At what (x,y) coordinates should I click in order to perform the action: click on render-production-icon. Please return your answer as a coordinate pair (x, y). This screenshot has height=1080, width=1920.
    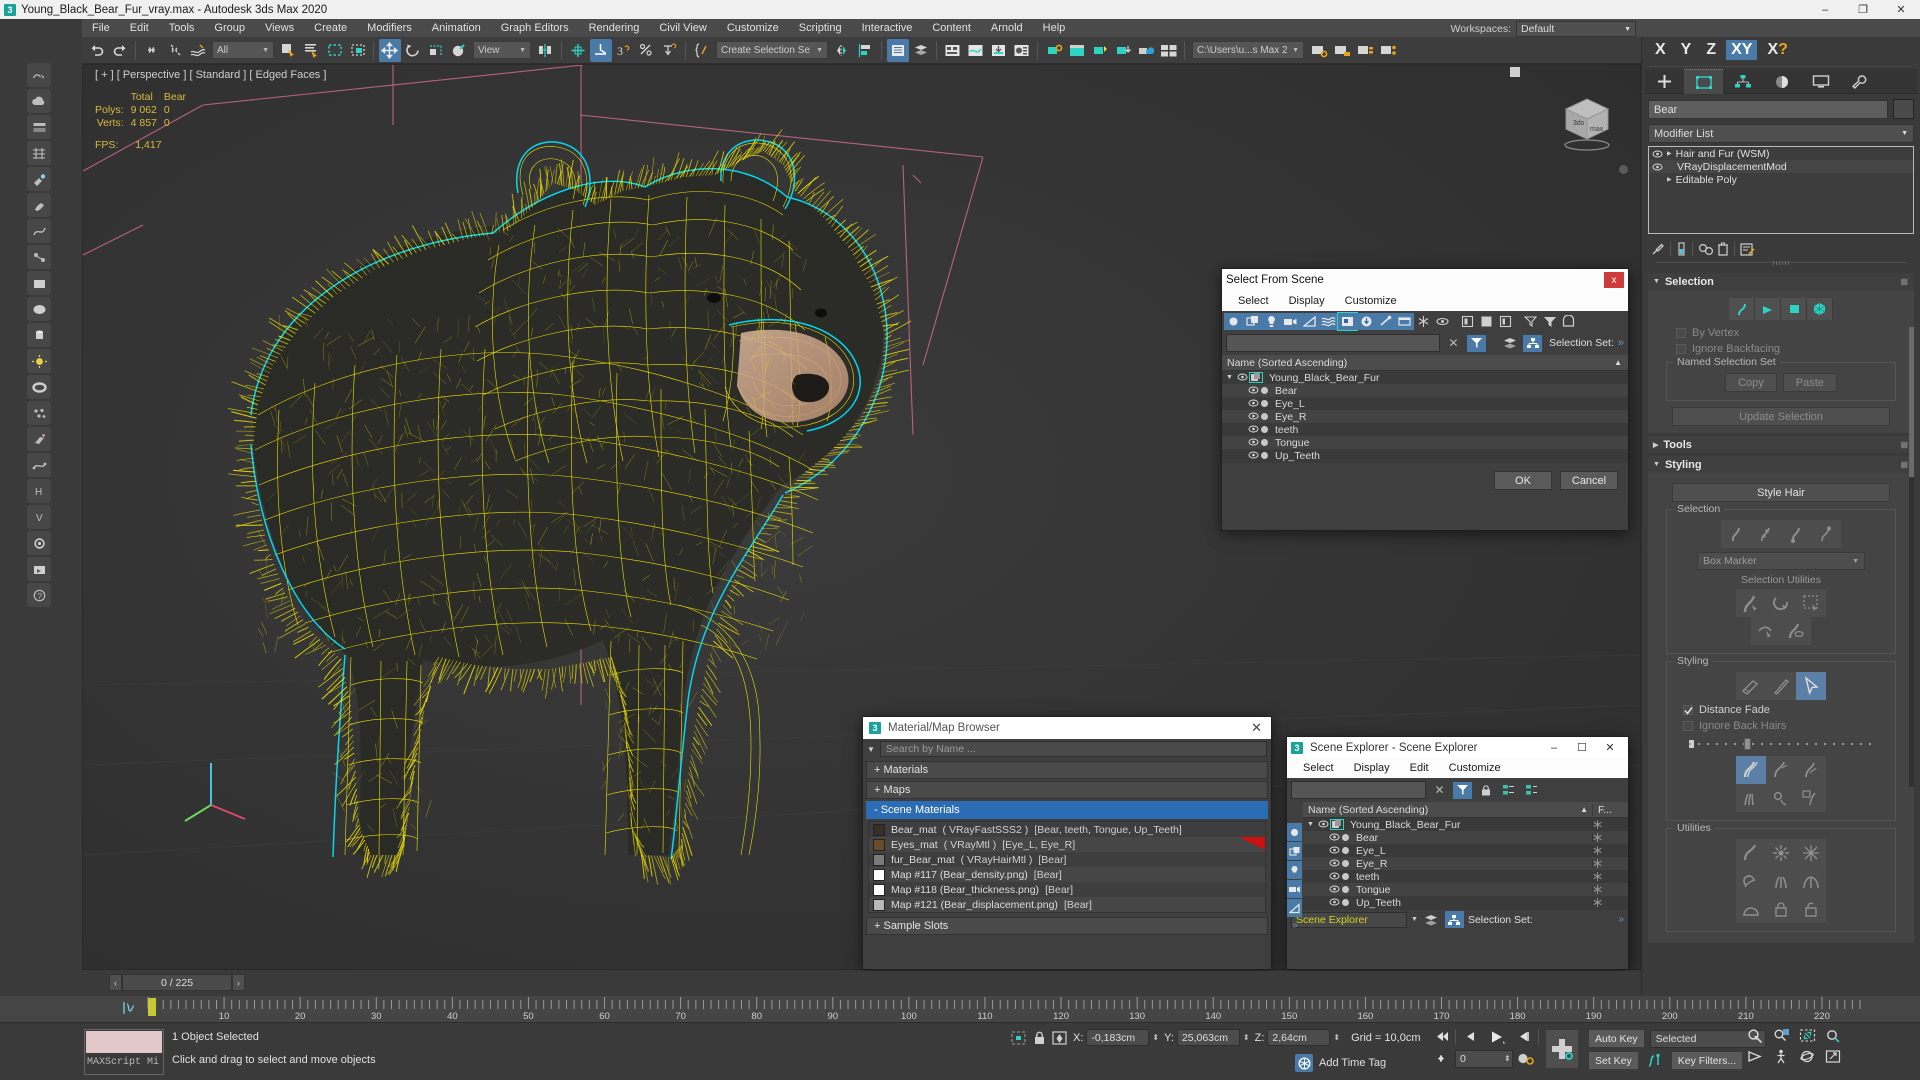
    Looking at the image, I should click on (1100, 50).